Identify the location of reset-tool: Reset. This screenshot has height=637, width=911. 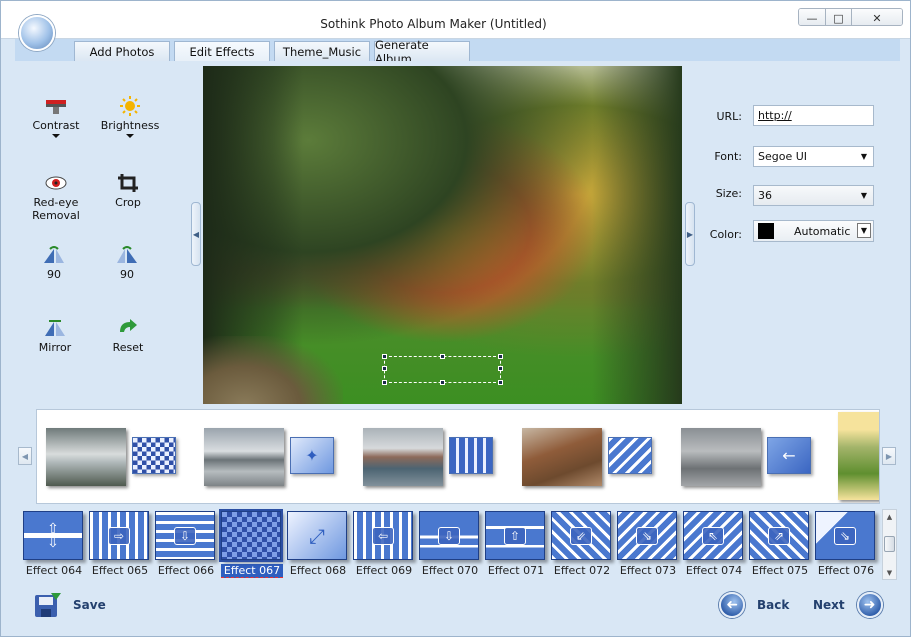
(128, 336).